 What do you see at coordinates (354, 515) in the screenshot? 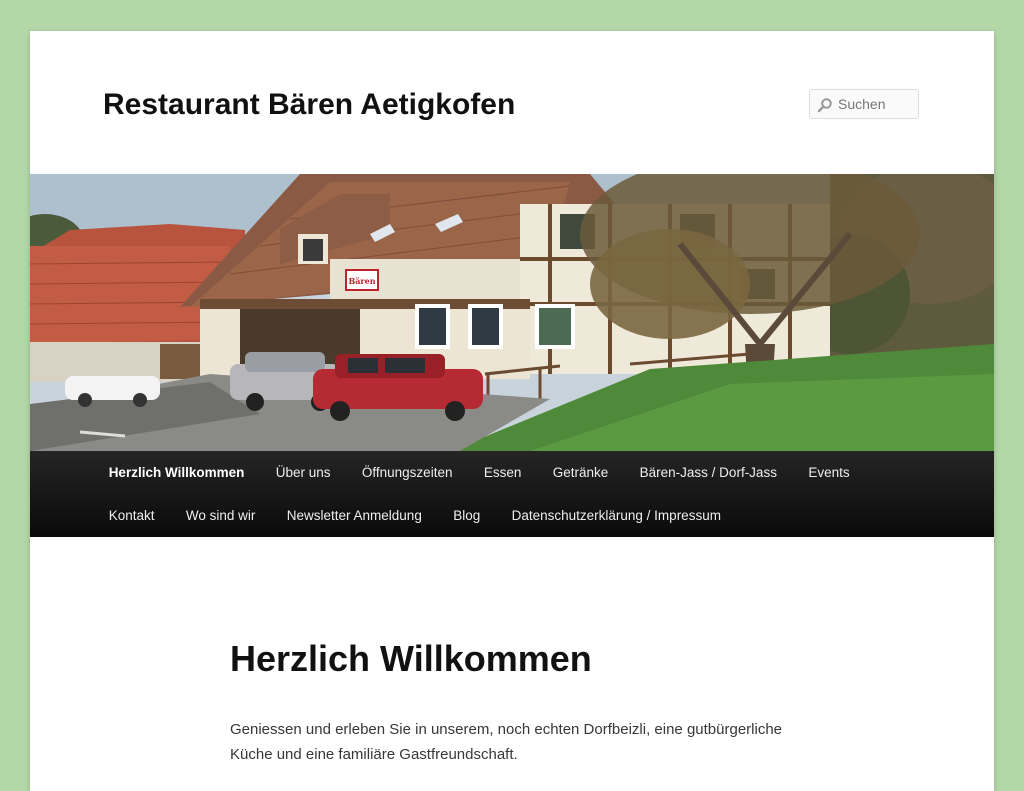
I see `nav-item-newsletter: Newsletter Anmeldung` at bounding box center [354, 515].